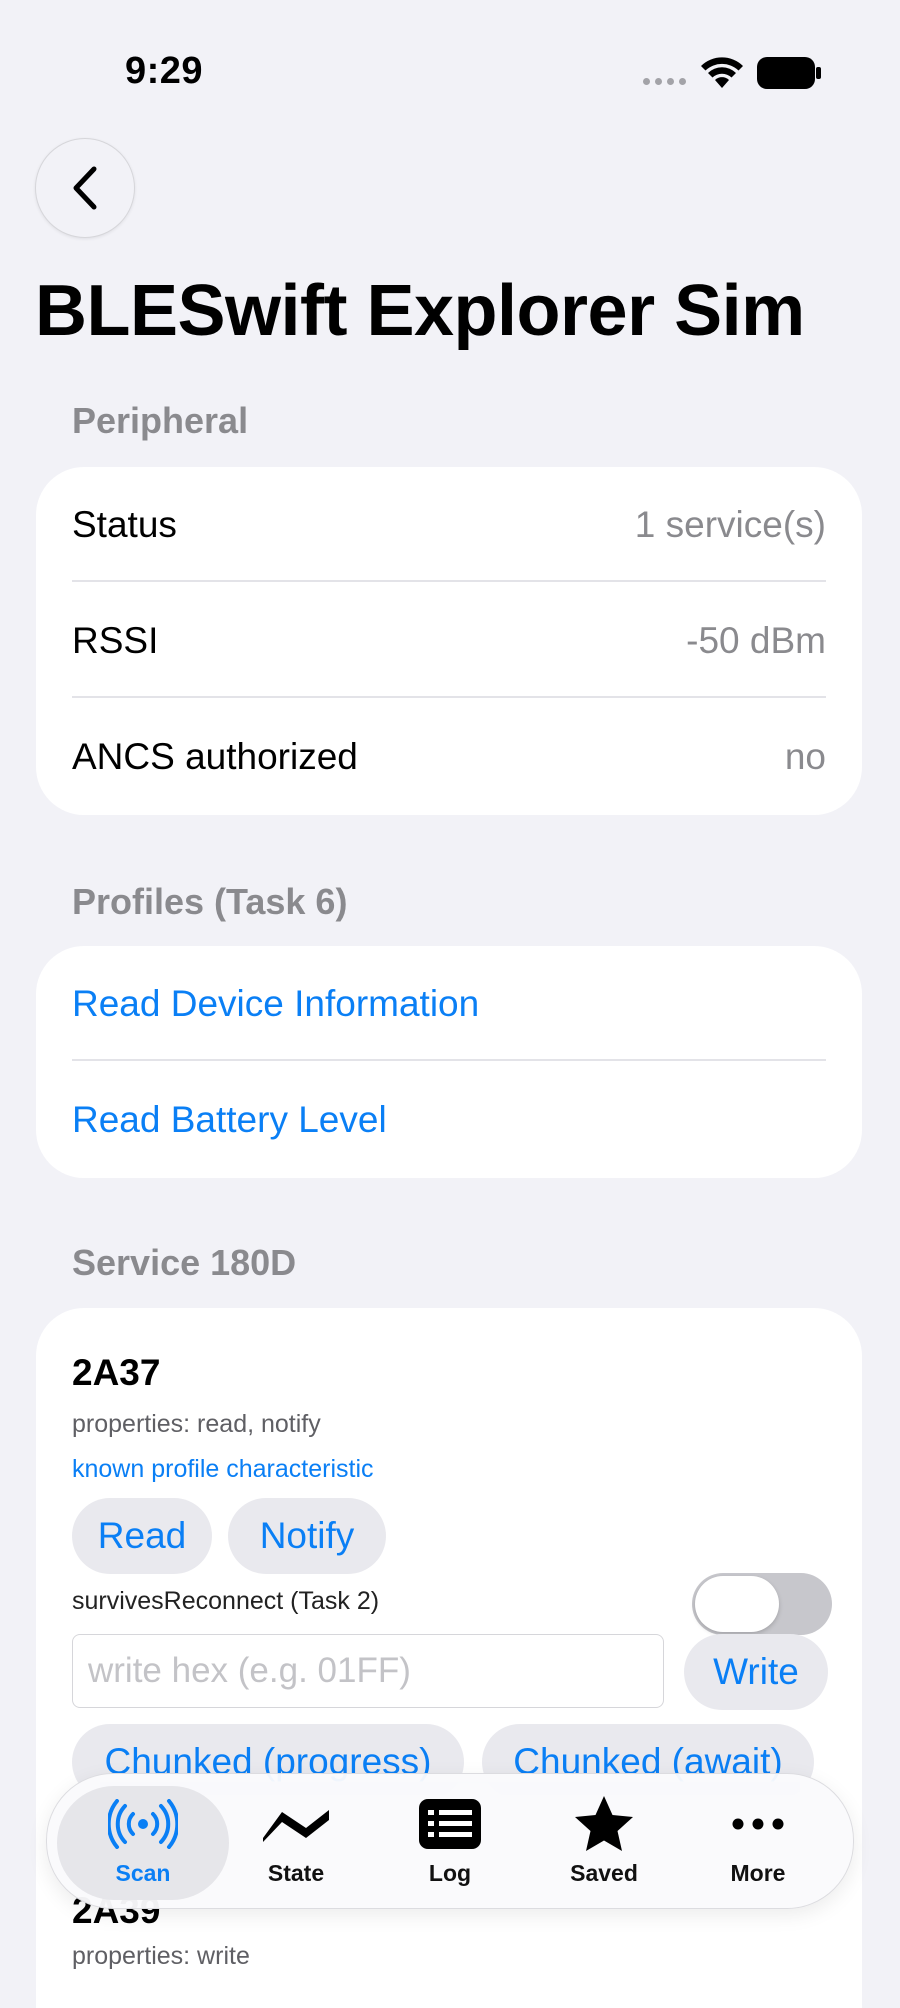  I want to click on chevron-left-icon, so click(85, 188).